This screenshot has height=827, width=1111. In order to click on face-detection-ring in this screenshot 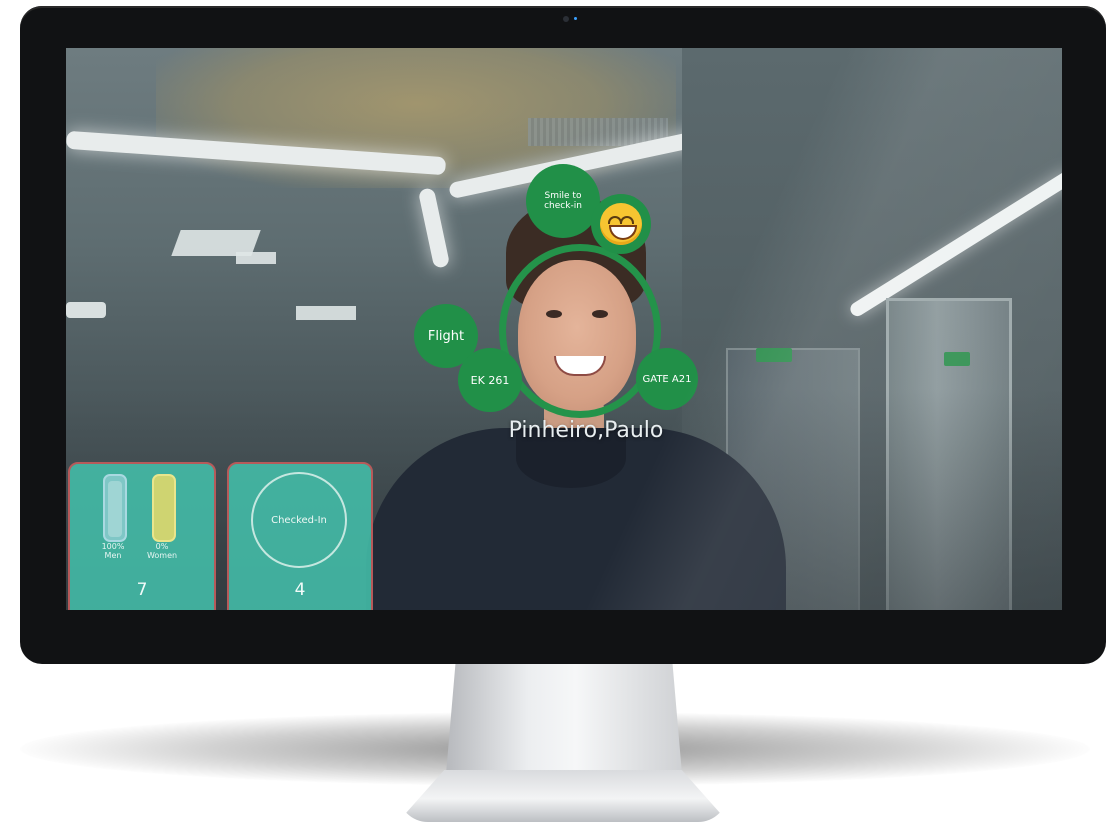, I will do `click(580, 331)`.